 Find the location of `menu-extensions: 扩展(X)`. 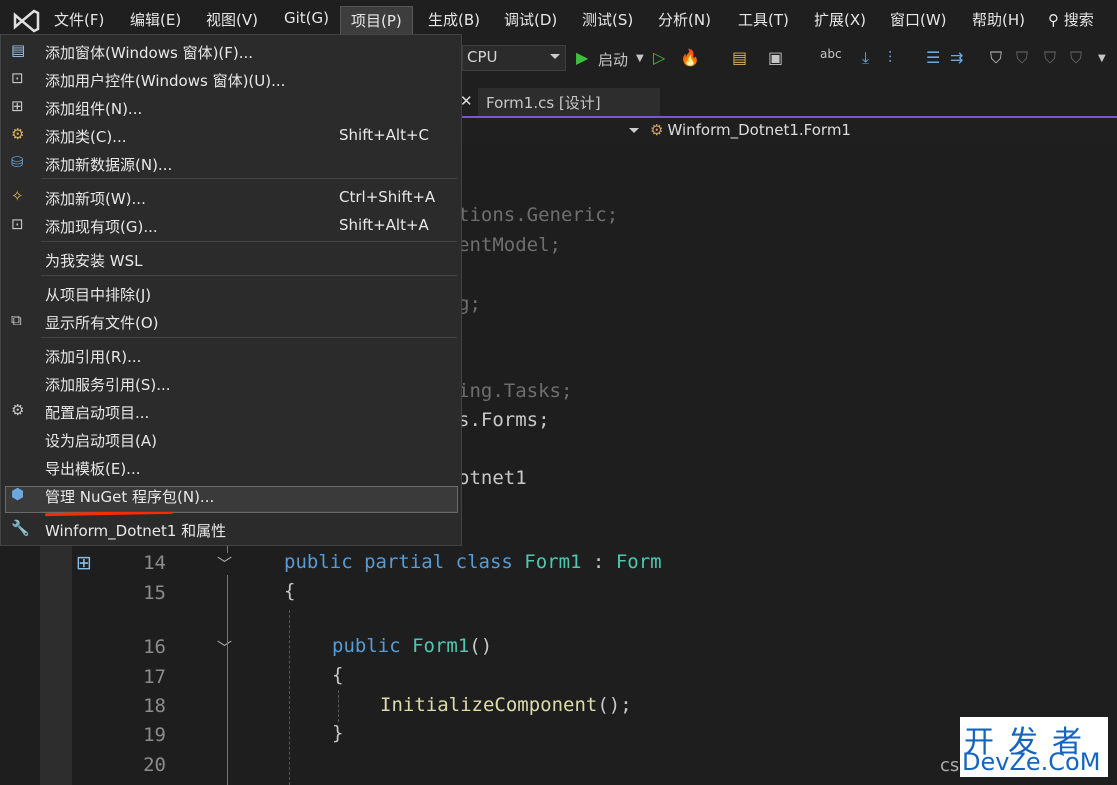

menu-extensions: 扩展(X) is located at coordinates (840, 19).